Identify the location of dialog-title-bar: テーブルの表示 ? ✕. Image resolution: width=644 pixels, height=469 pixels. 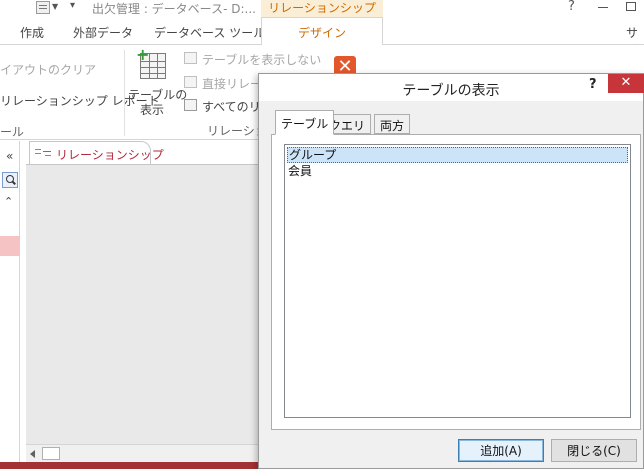
(451, 87).